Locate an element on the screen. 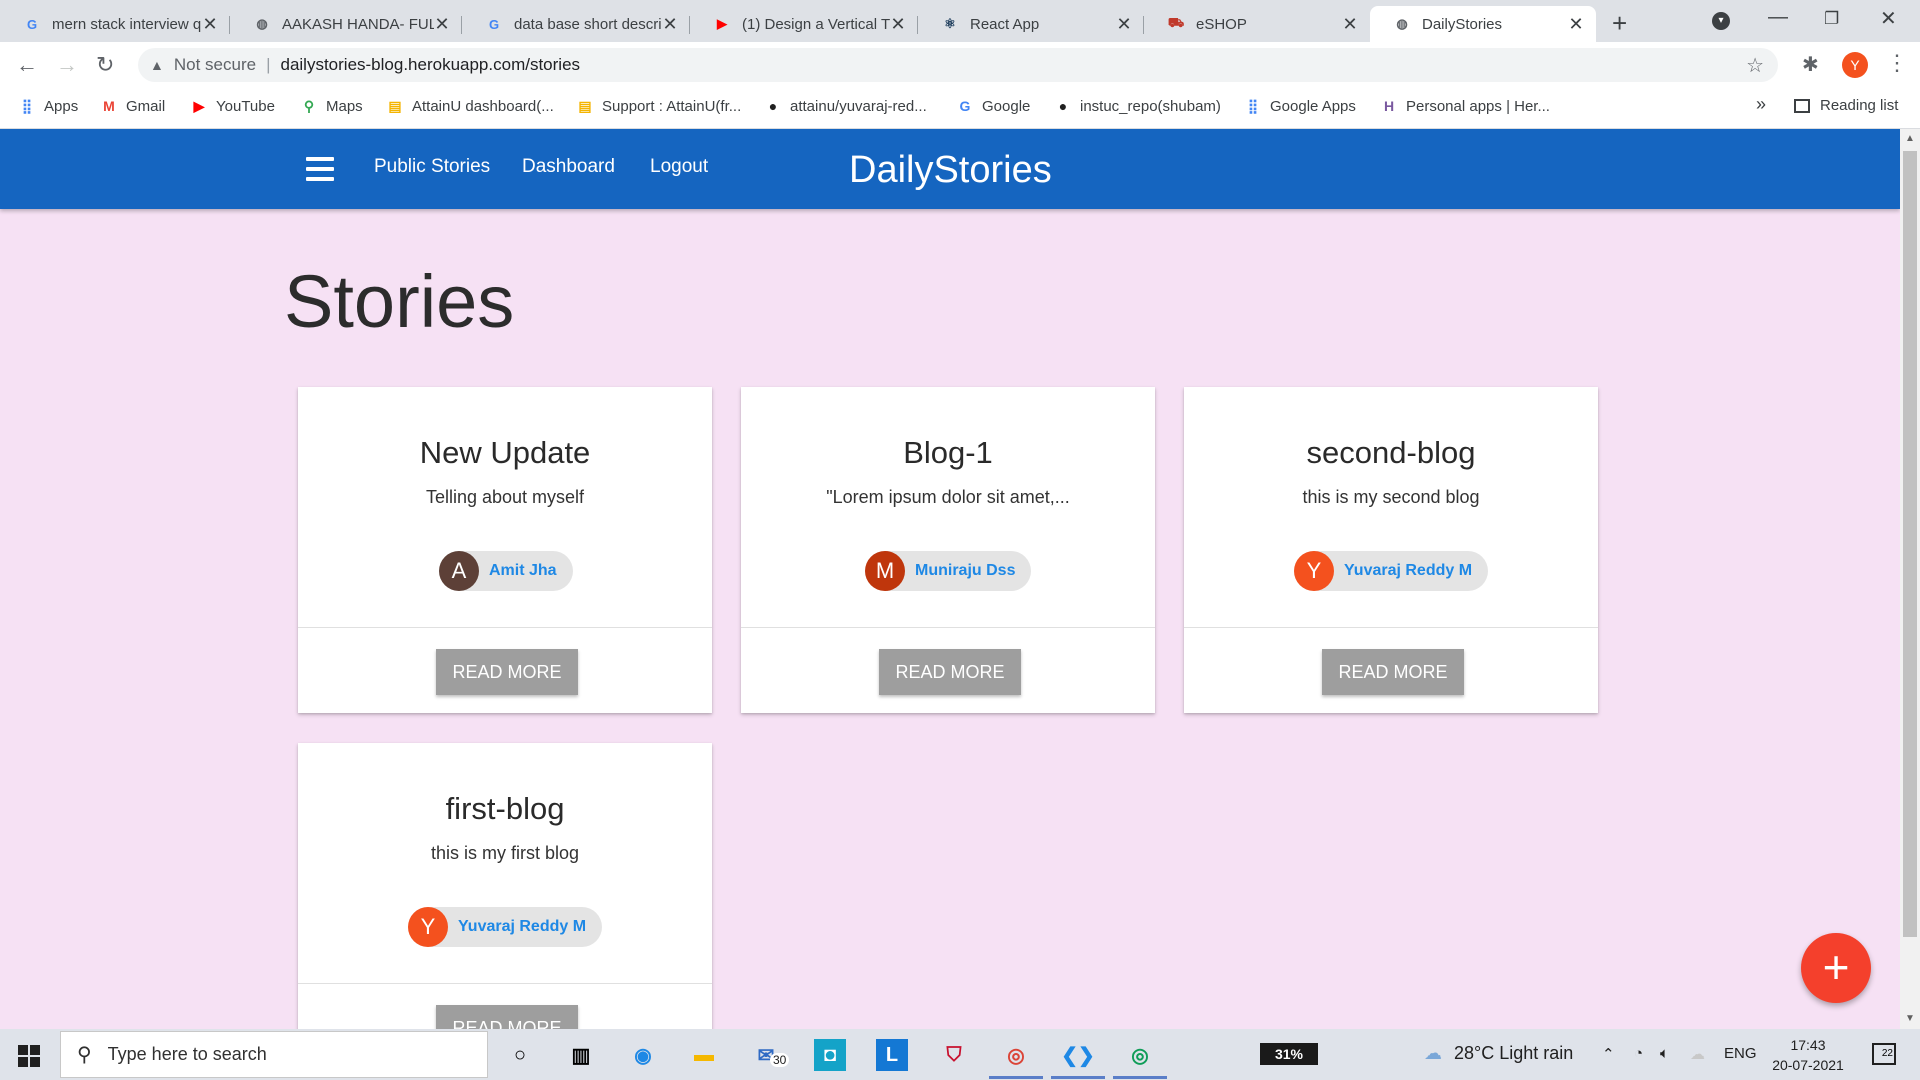  system-clock: 17:43 20-07-2021 is located at coordinates (1808, 1055).